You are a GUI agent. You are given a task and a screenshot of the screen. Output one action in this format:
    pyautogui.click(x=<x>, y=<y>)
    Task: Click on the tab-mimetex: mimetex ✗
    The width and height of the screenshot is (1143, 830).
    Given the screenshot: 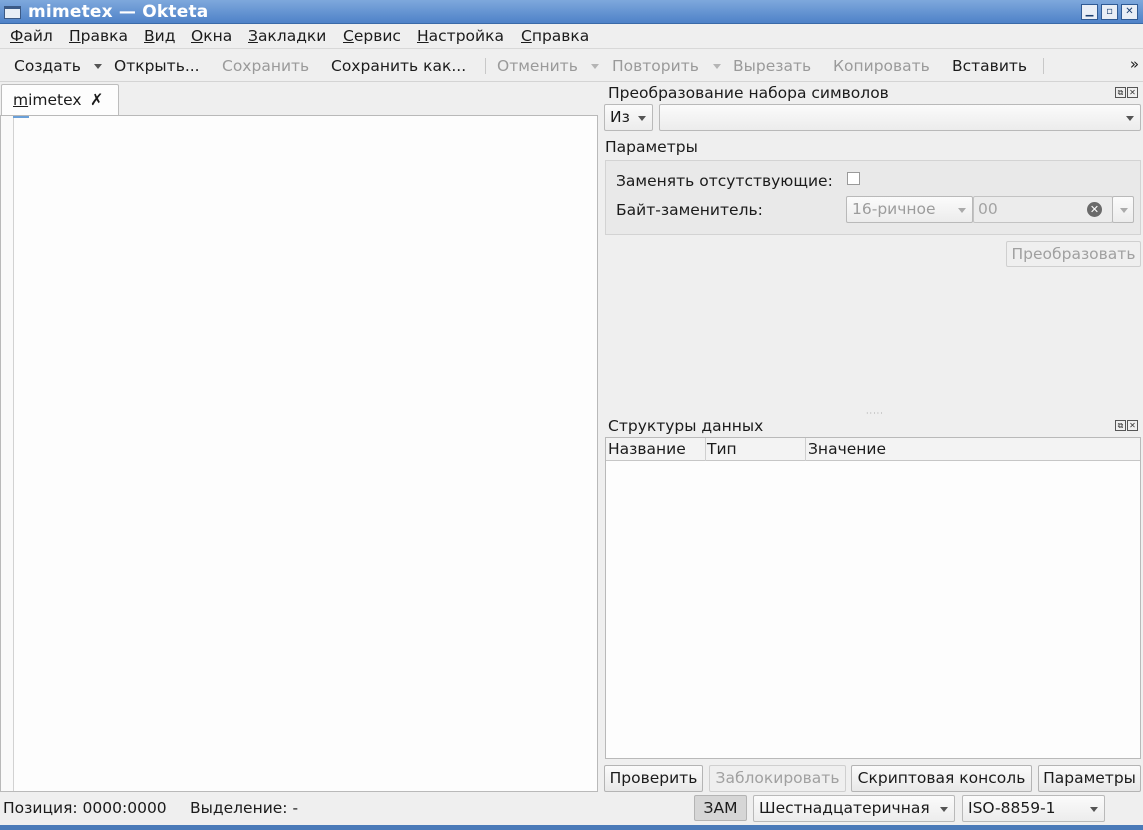 What is the action you would take?
    pyautogui.click(x=60, y=99)
    